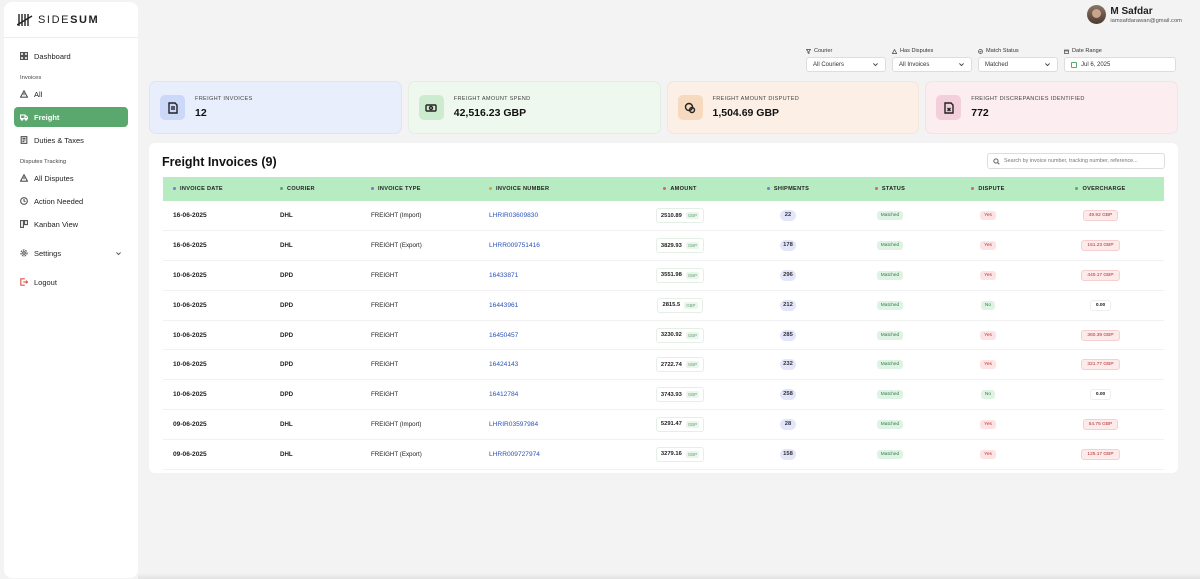 The height and width of the screenshot is (579, 1200). Describe the element at coordinates (788, 246) in the screenshot. I see `shipments-badge: 178` at that location.